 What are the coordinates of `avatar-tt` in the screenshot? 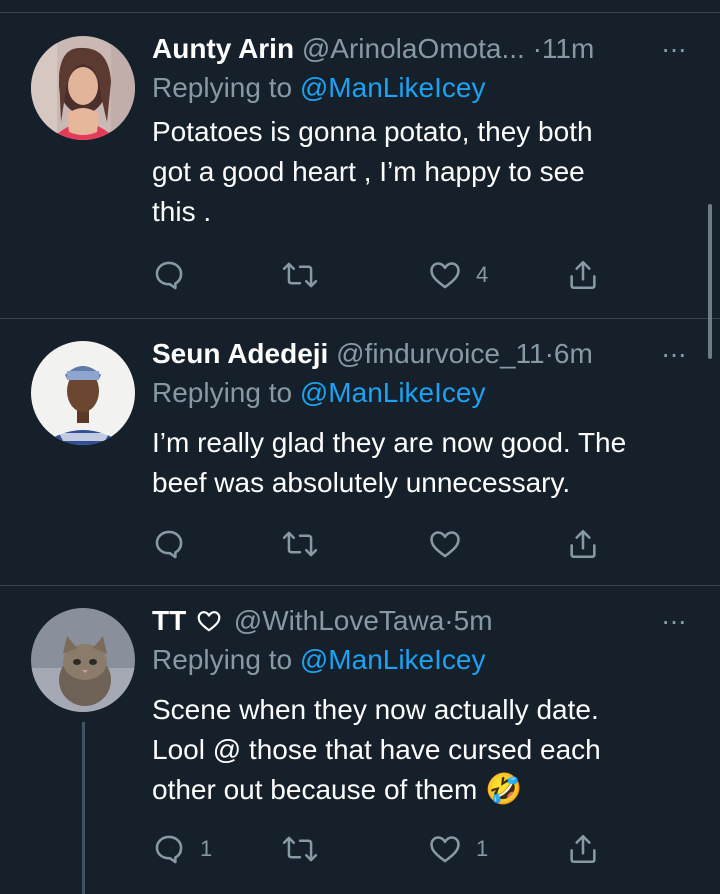 It's located at (83, 660).